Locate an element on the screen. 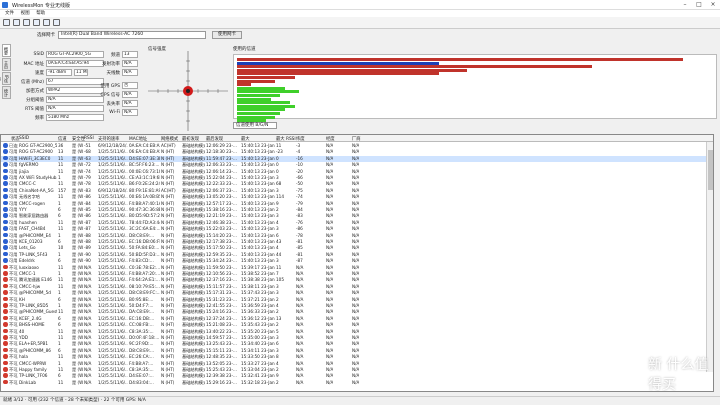 This screenshot has width=720, height=405. refresh-icon is located at coordinates (36, 22).